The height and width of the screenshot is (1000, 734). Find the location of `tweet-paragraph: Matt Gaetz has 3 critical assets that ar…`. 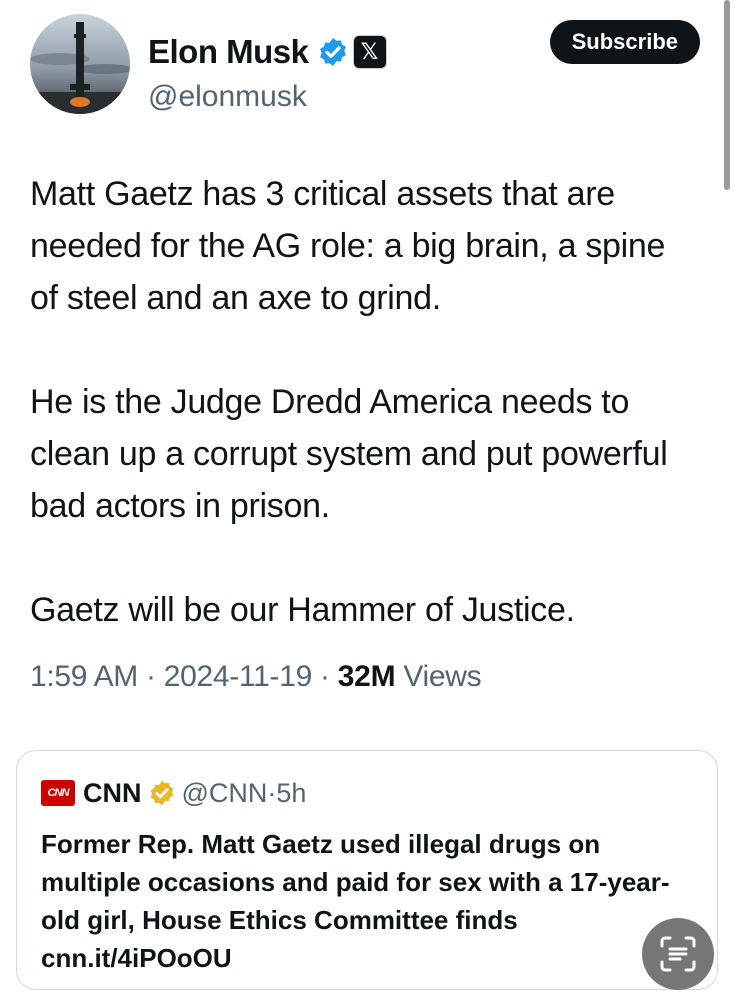

tweet-paragraph: Matt Gaetz has 3 critical assets that ar… is located at coordinates (348, 246).